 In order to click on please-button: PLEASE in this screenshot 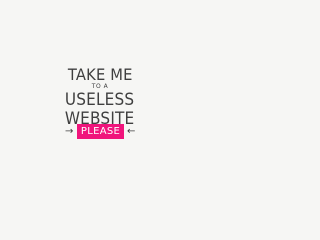, I will do `click(100, 131)`.